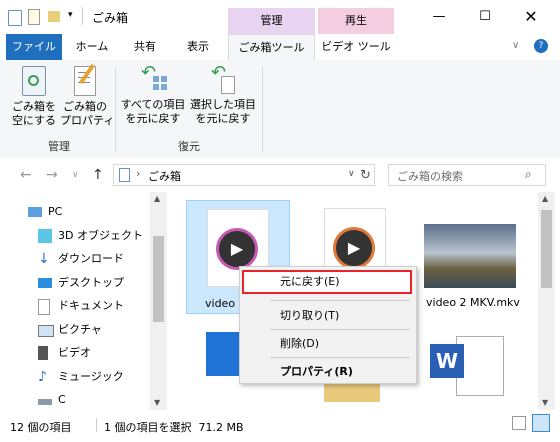  Describe the element at coordinates (35, 212) in the screenshot. I see `pc-icon` at that location.